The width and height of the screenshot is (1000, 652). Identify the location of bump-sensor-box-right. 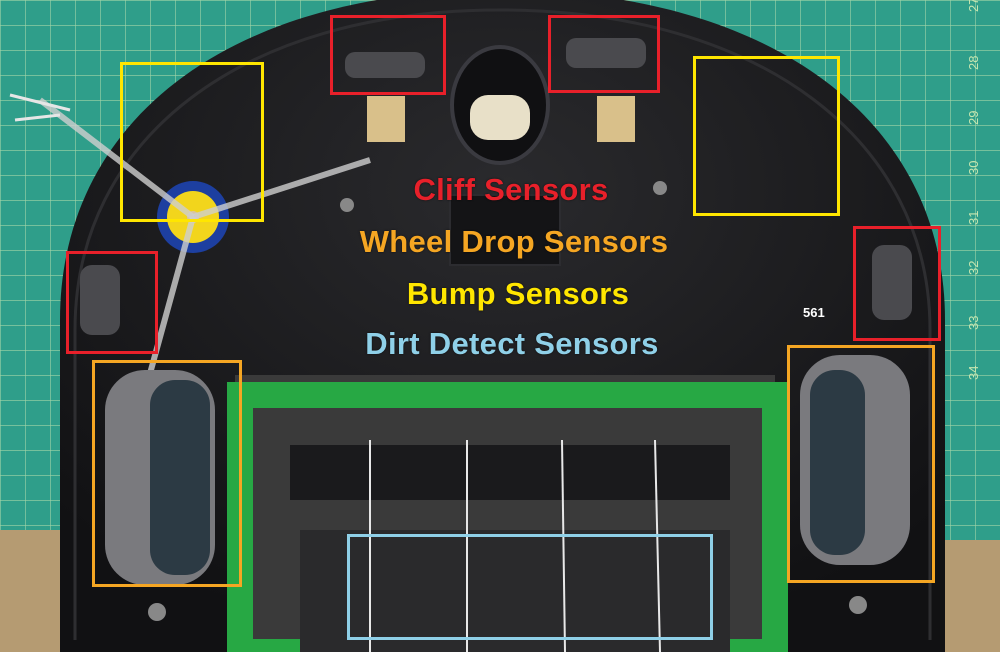
(766, 136).